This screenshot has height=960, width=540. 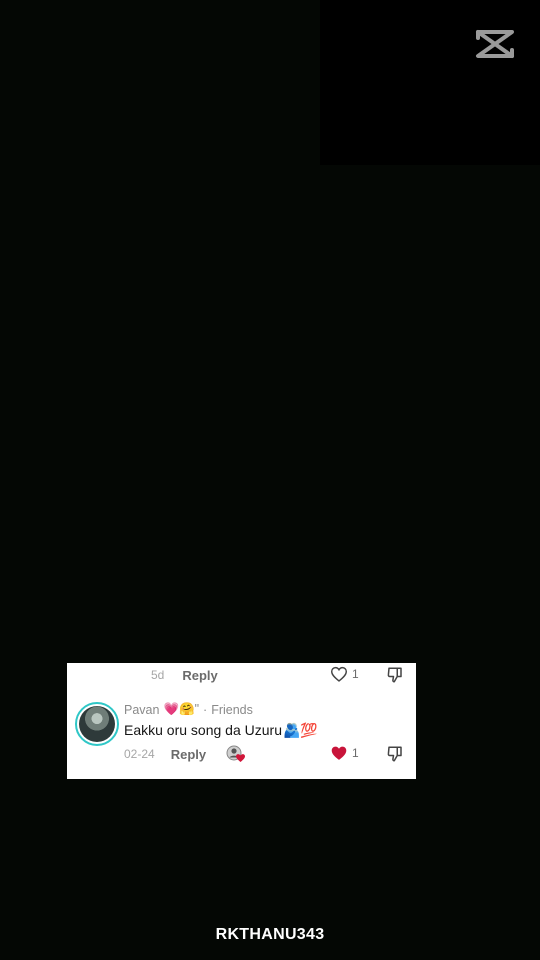 What do you see at coordinates (355, 674) in the screenshot?
I see `previous-like-count: 1` at bounding box center [355, 674].